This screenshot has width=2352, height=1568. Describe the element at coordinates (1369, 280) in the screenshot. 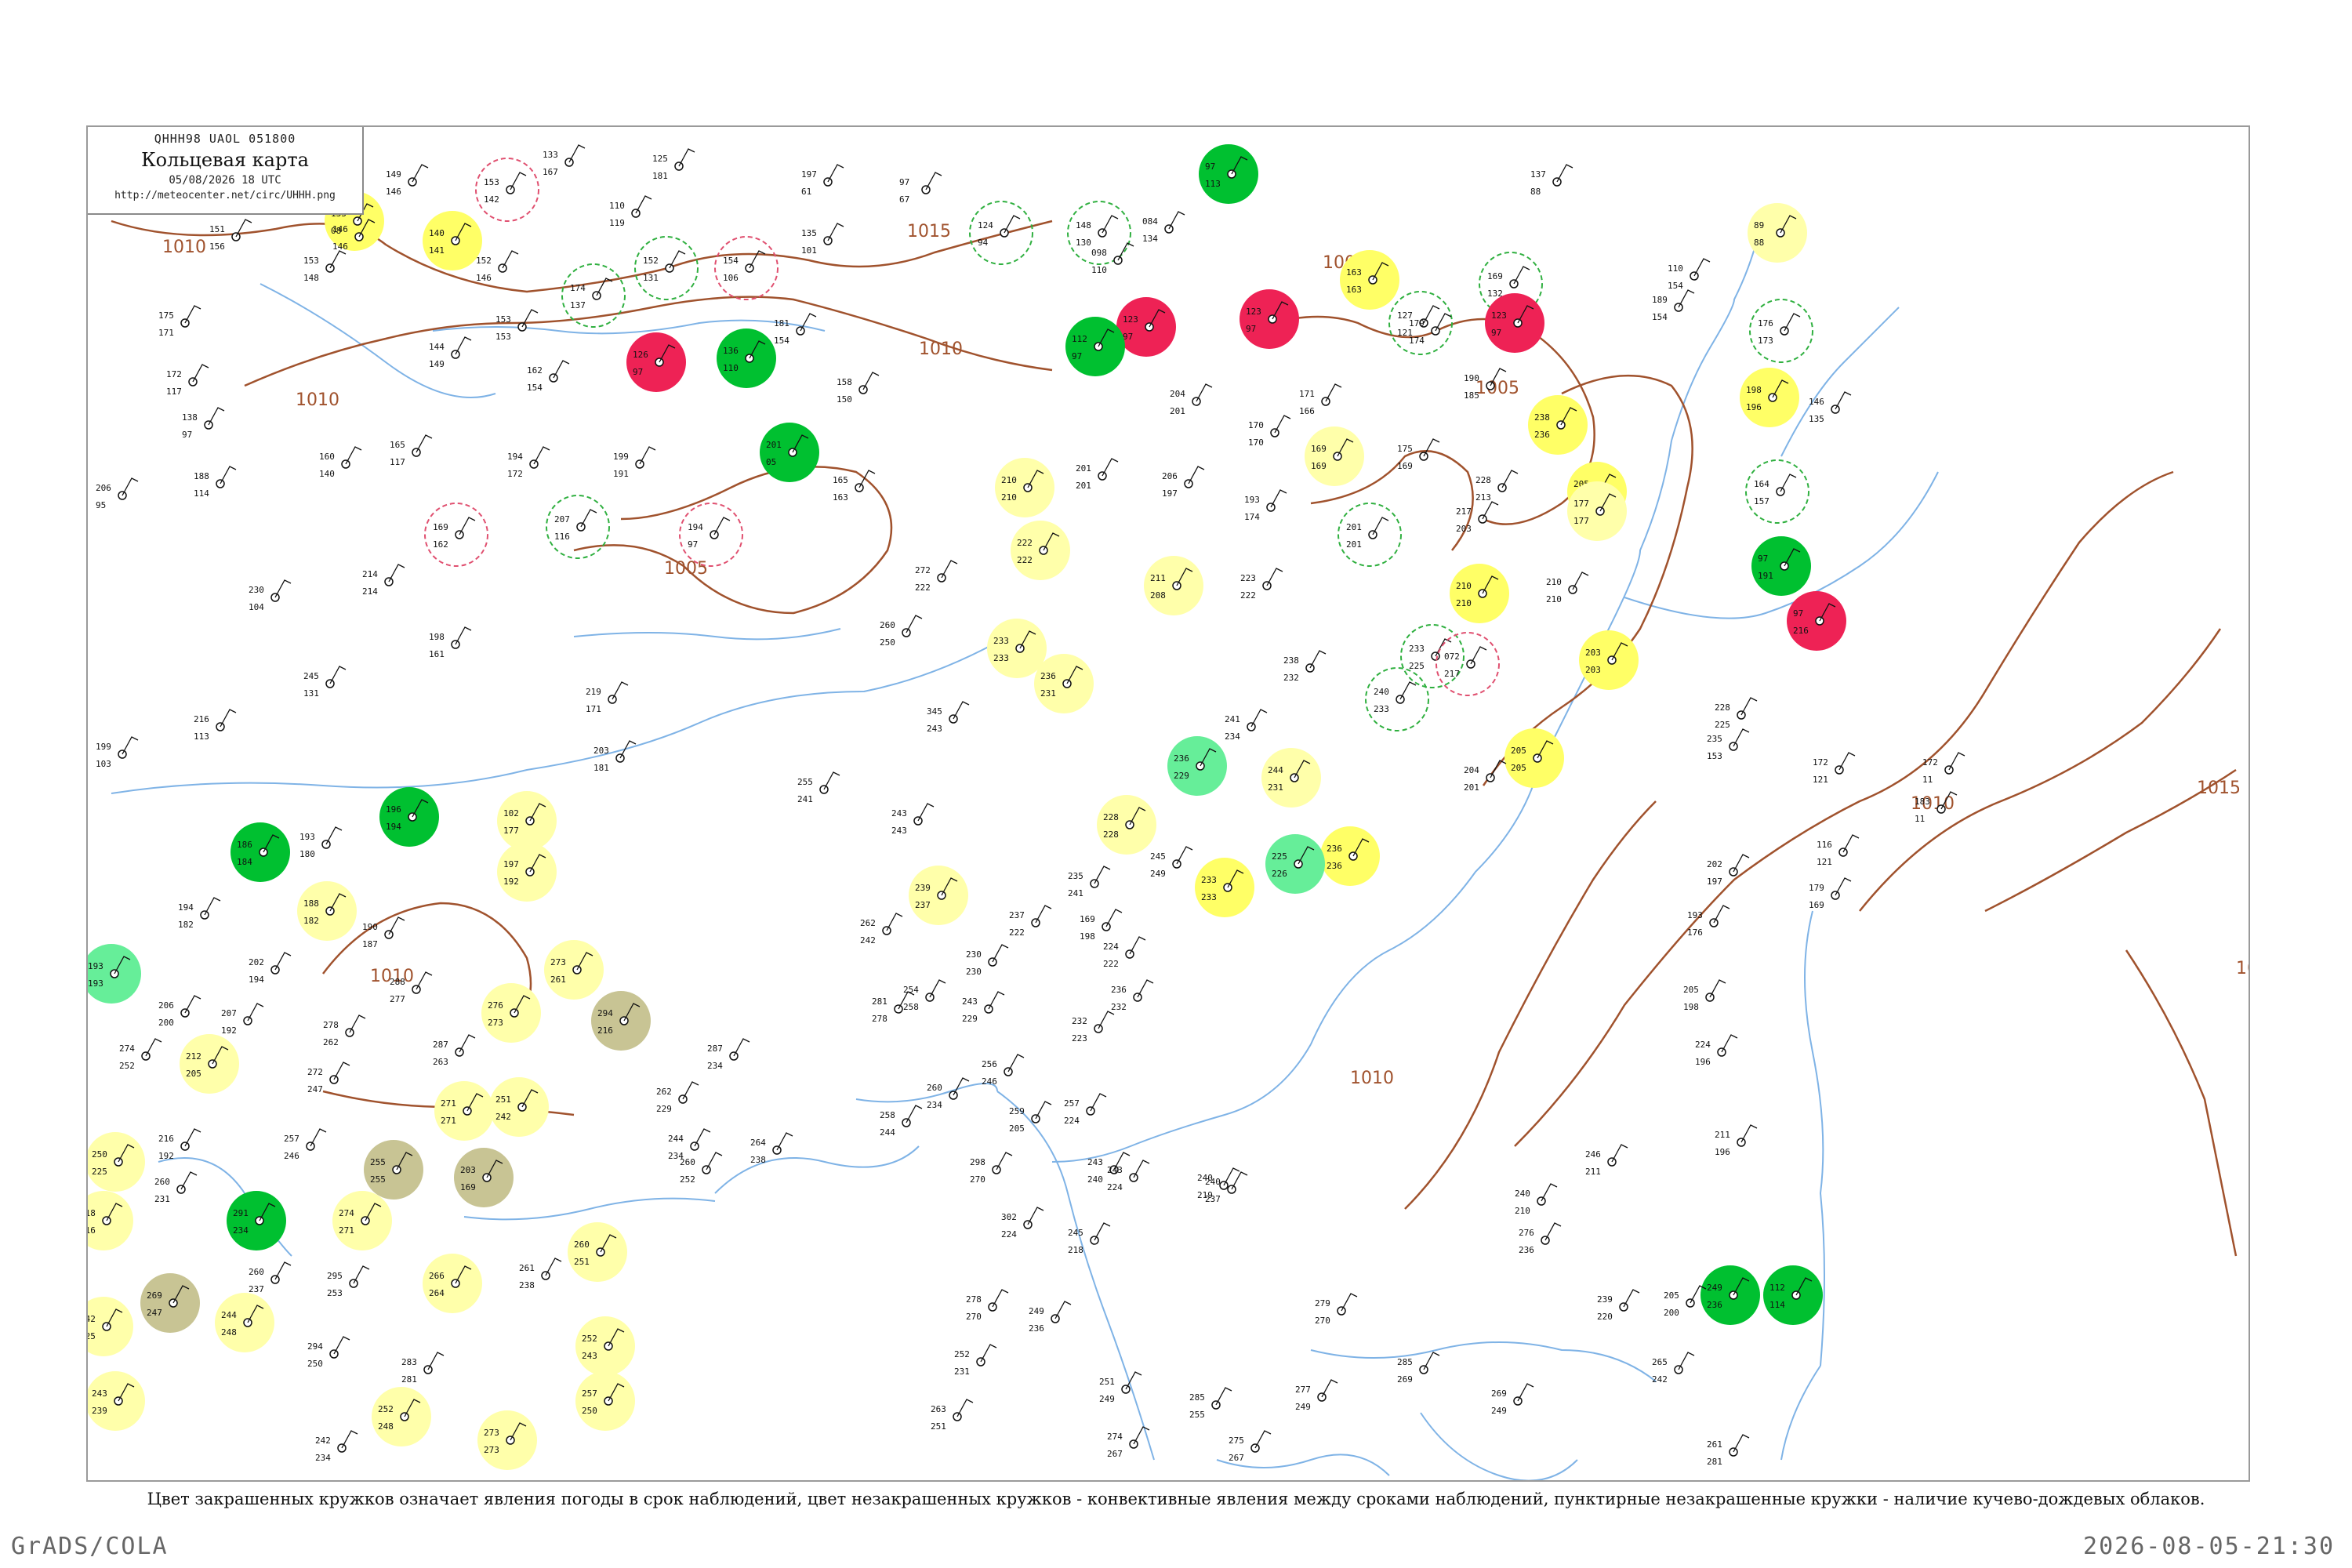

I see `station-marker: 163 163` at that location.